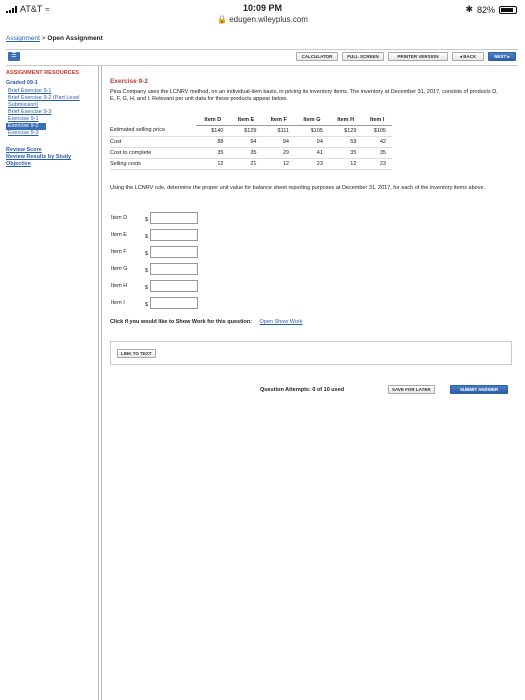 The width and height of the screenshot is (525, 700). Describe the element at coordinates (119, 286) in the screenshot. I see `answer-label: Item H` at that location.